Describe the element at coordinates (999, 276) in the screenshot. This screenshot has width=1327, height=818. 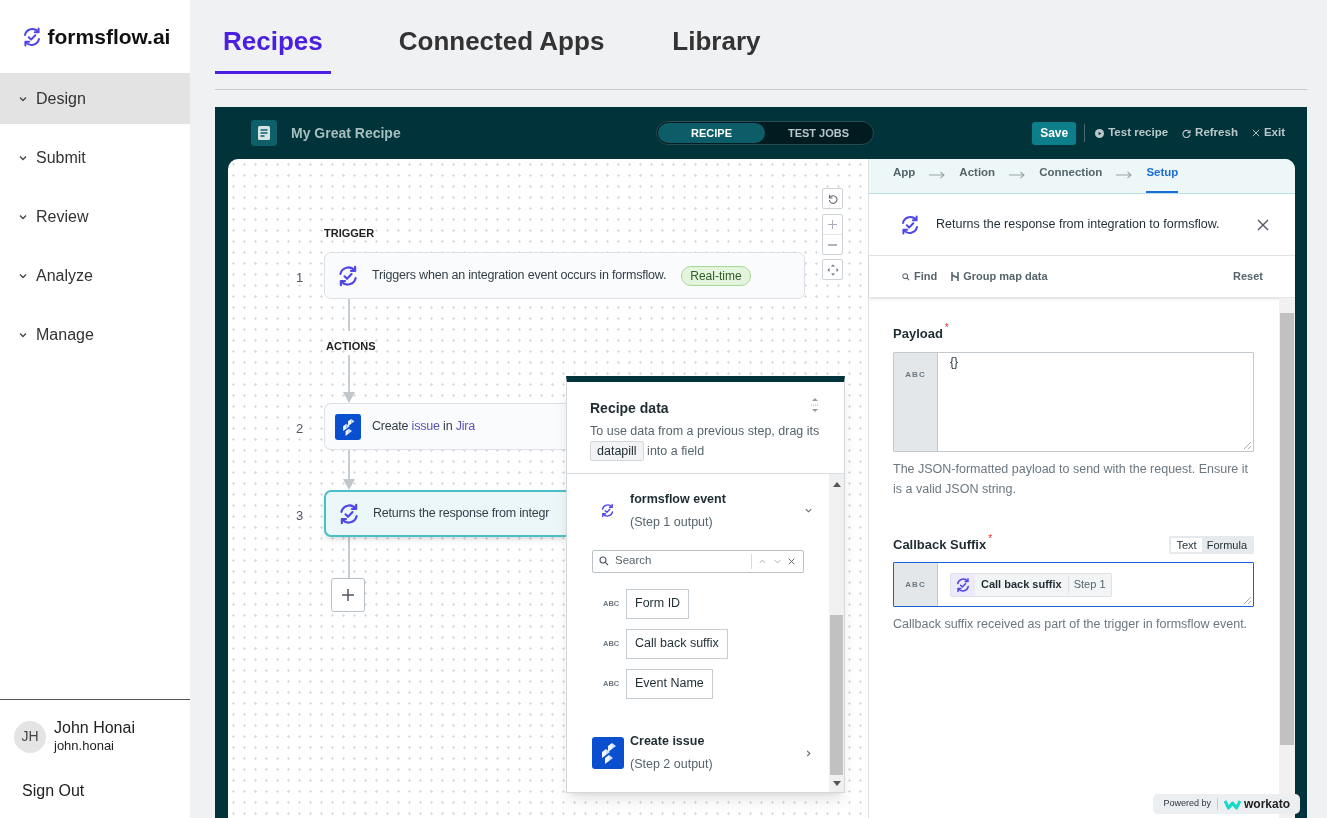
I see `group-map-button: Group map data` at that location.